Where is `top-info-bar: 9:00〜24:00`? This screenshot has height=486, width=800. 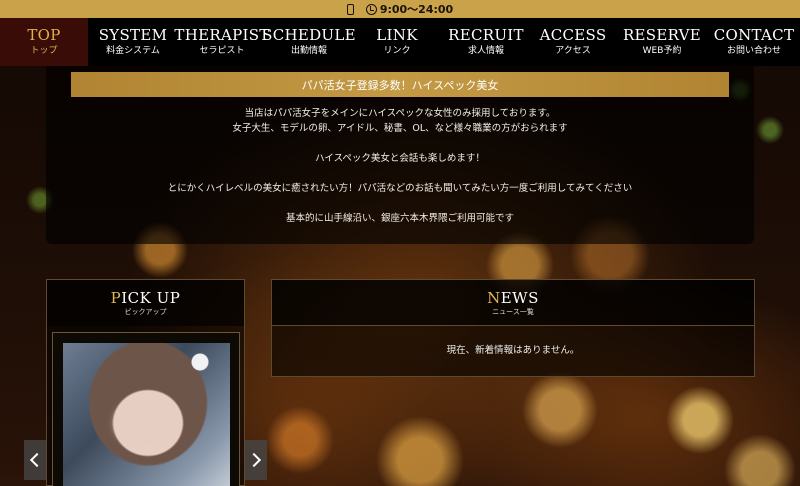 top-info-bar: 9:00〜24:00 is located at coordinates (400, 9).